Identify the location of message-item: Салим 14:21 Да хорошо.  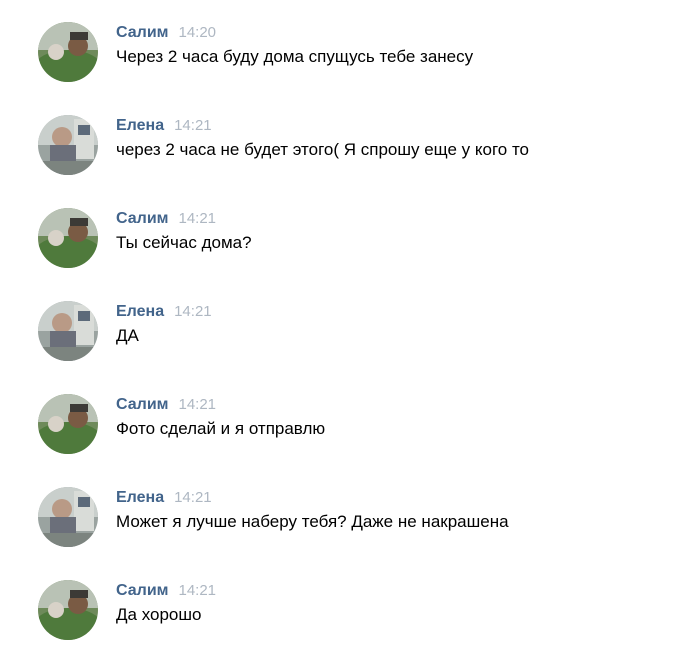
(347, 620).